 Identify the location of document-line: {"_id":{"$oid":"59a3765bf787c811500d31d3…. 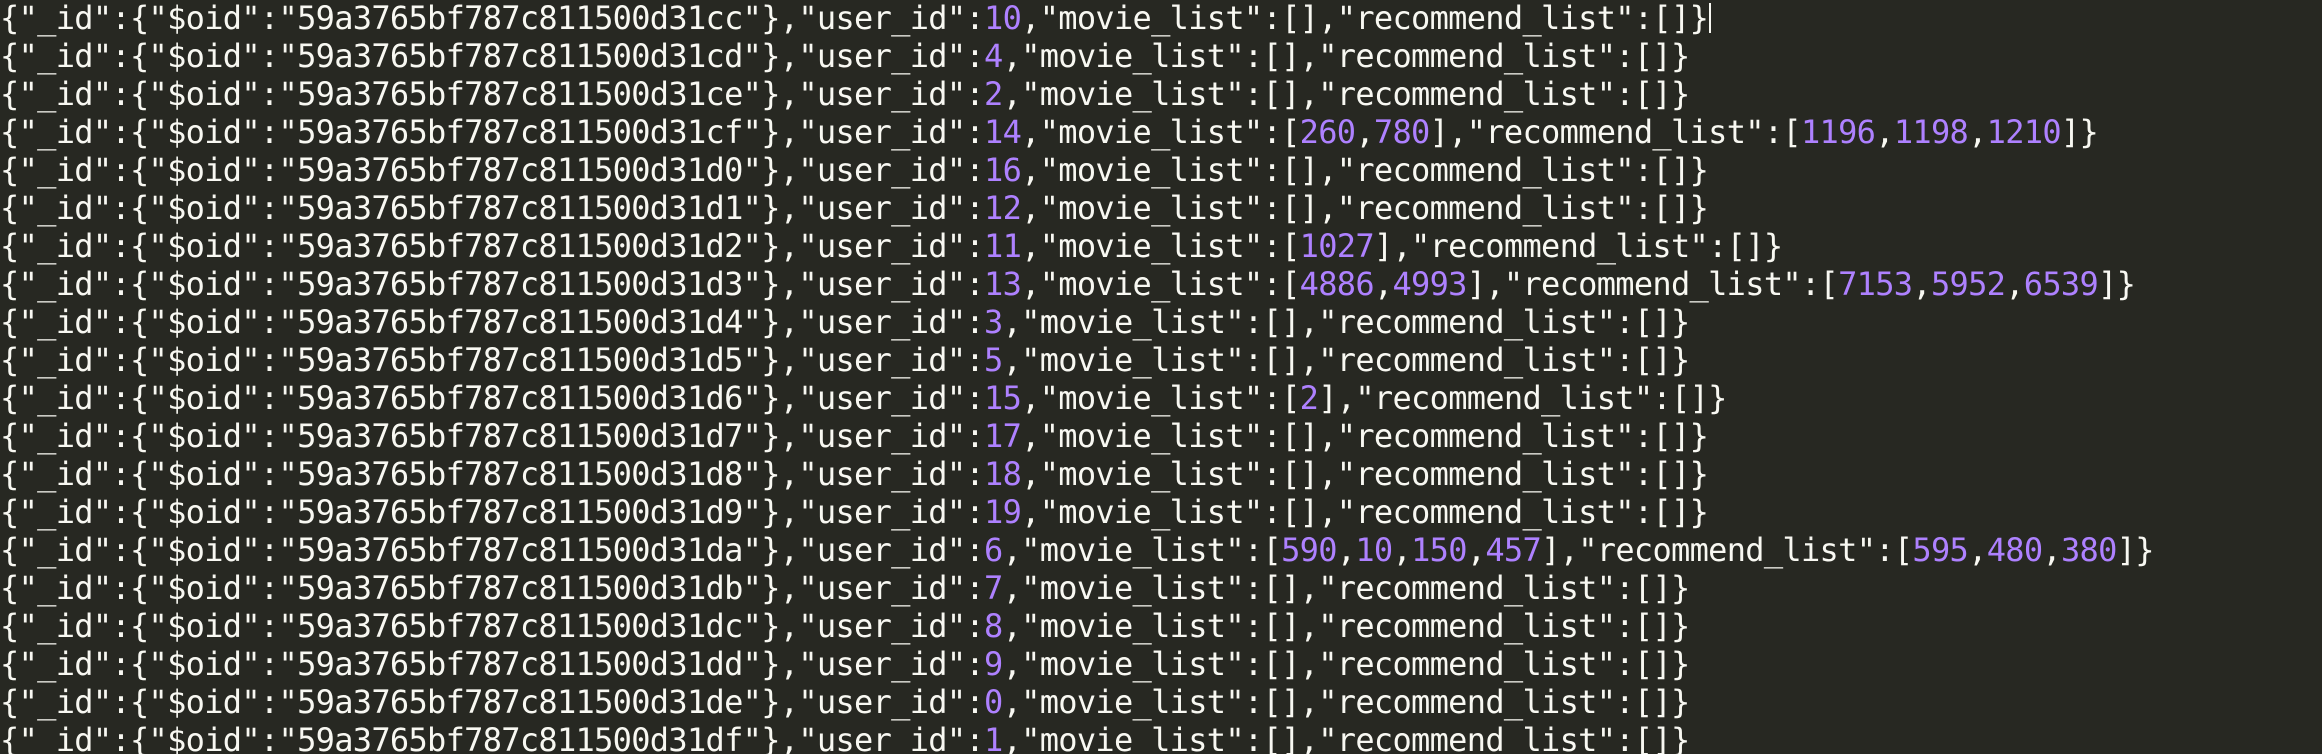
(1068, 284).